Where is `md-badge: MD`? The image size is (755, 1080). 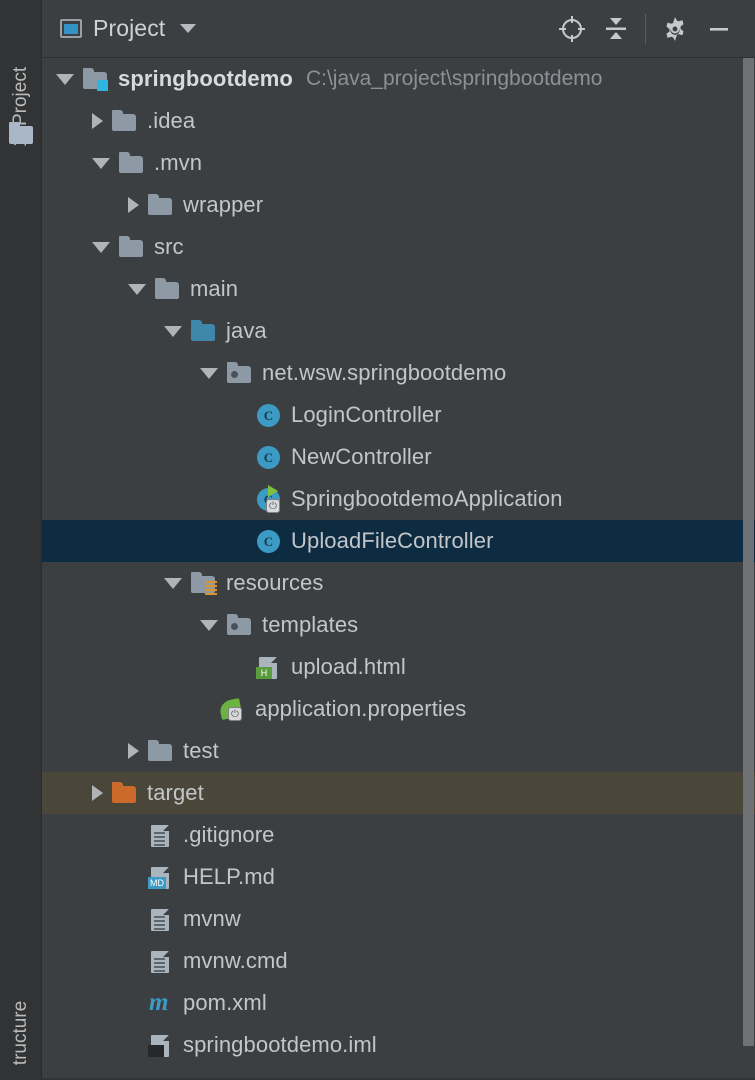
md-badge: MD is located at coordinates (157, 883).